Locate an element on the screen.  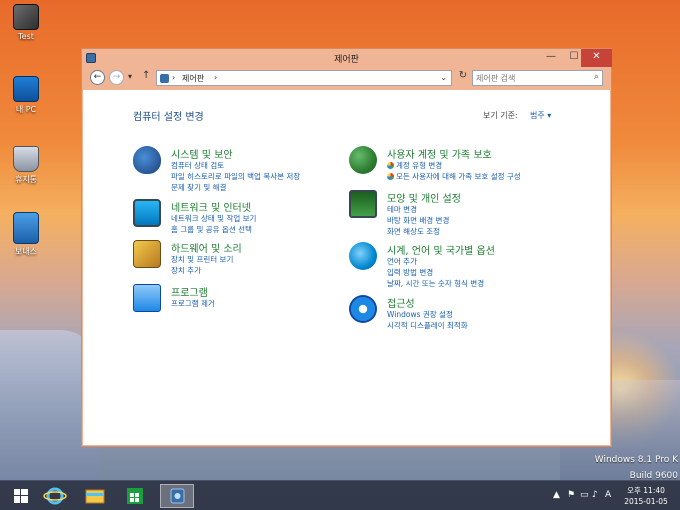
action-center-flag-icon: ⚑ is located at coordinates (571, 495).